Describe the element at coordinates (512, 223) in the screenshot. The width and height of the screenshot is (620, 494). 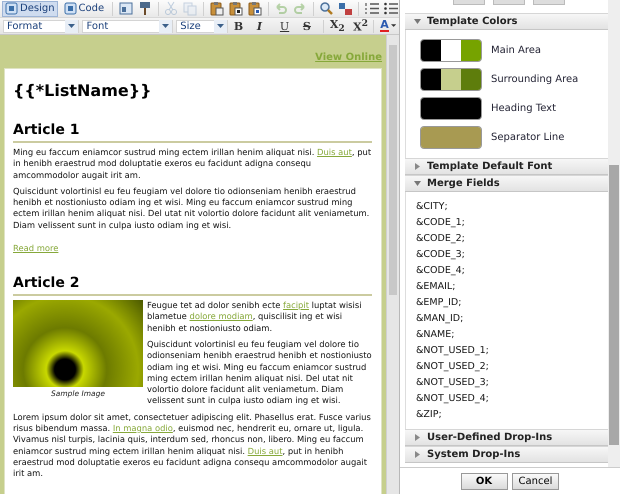
I see `merge-field-item: &CODE_1;` at that location.